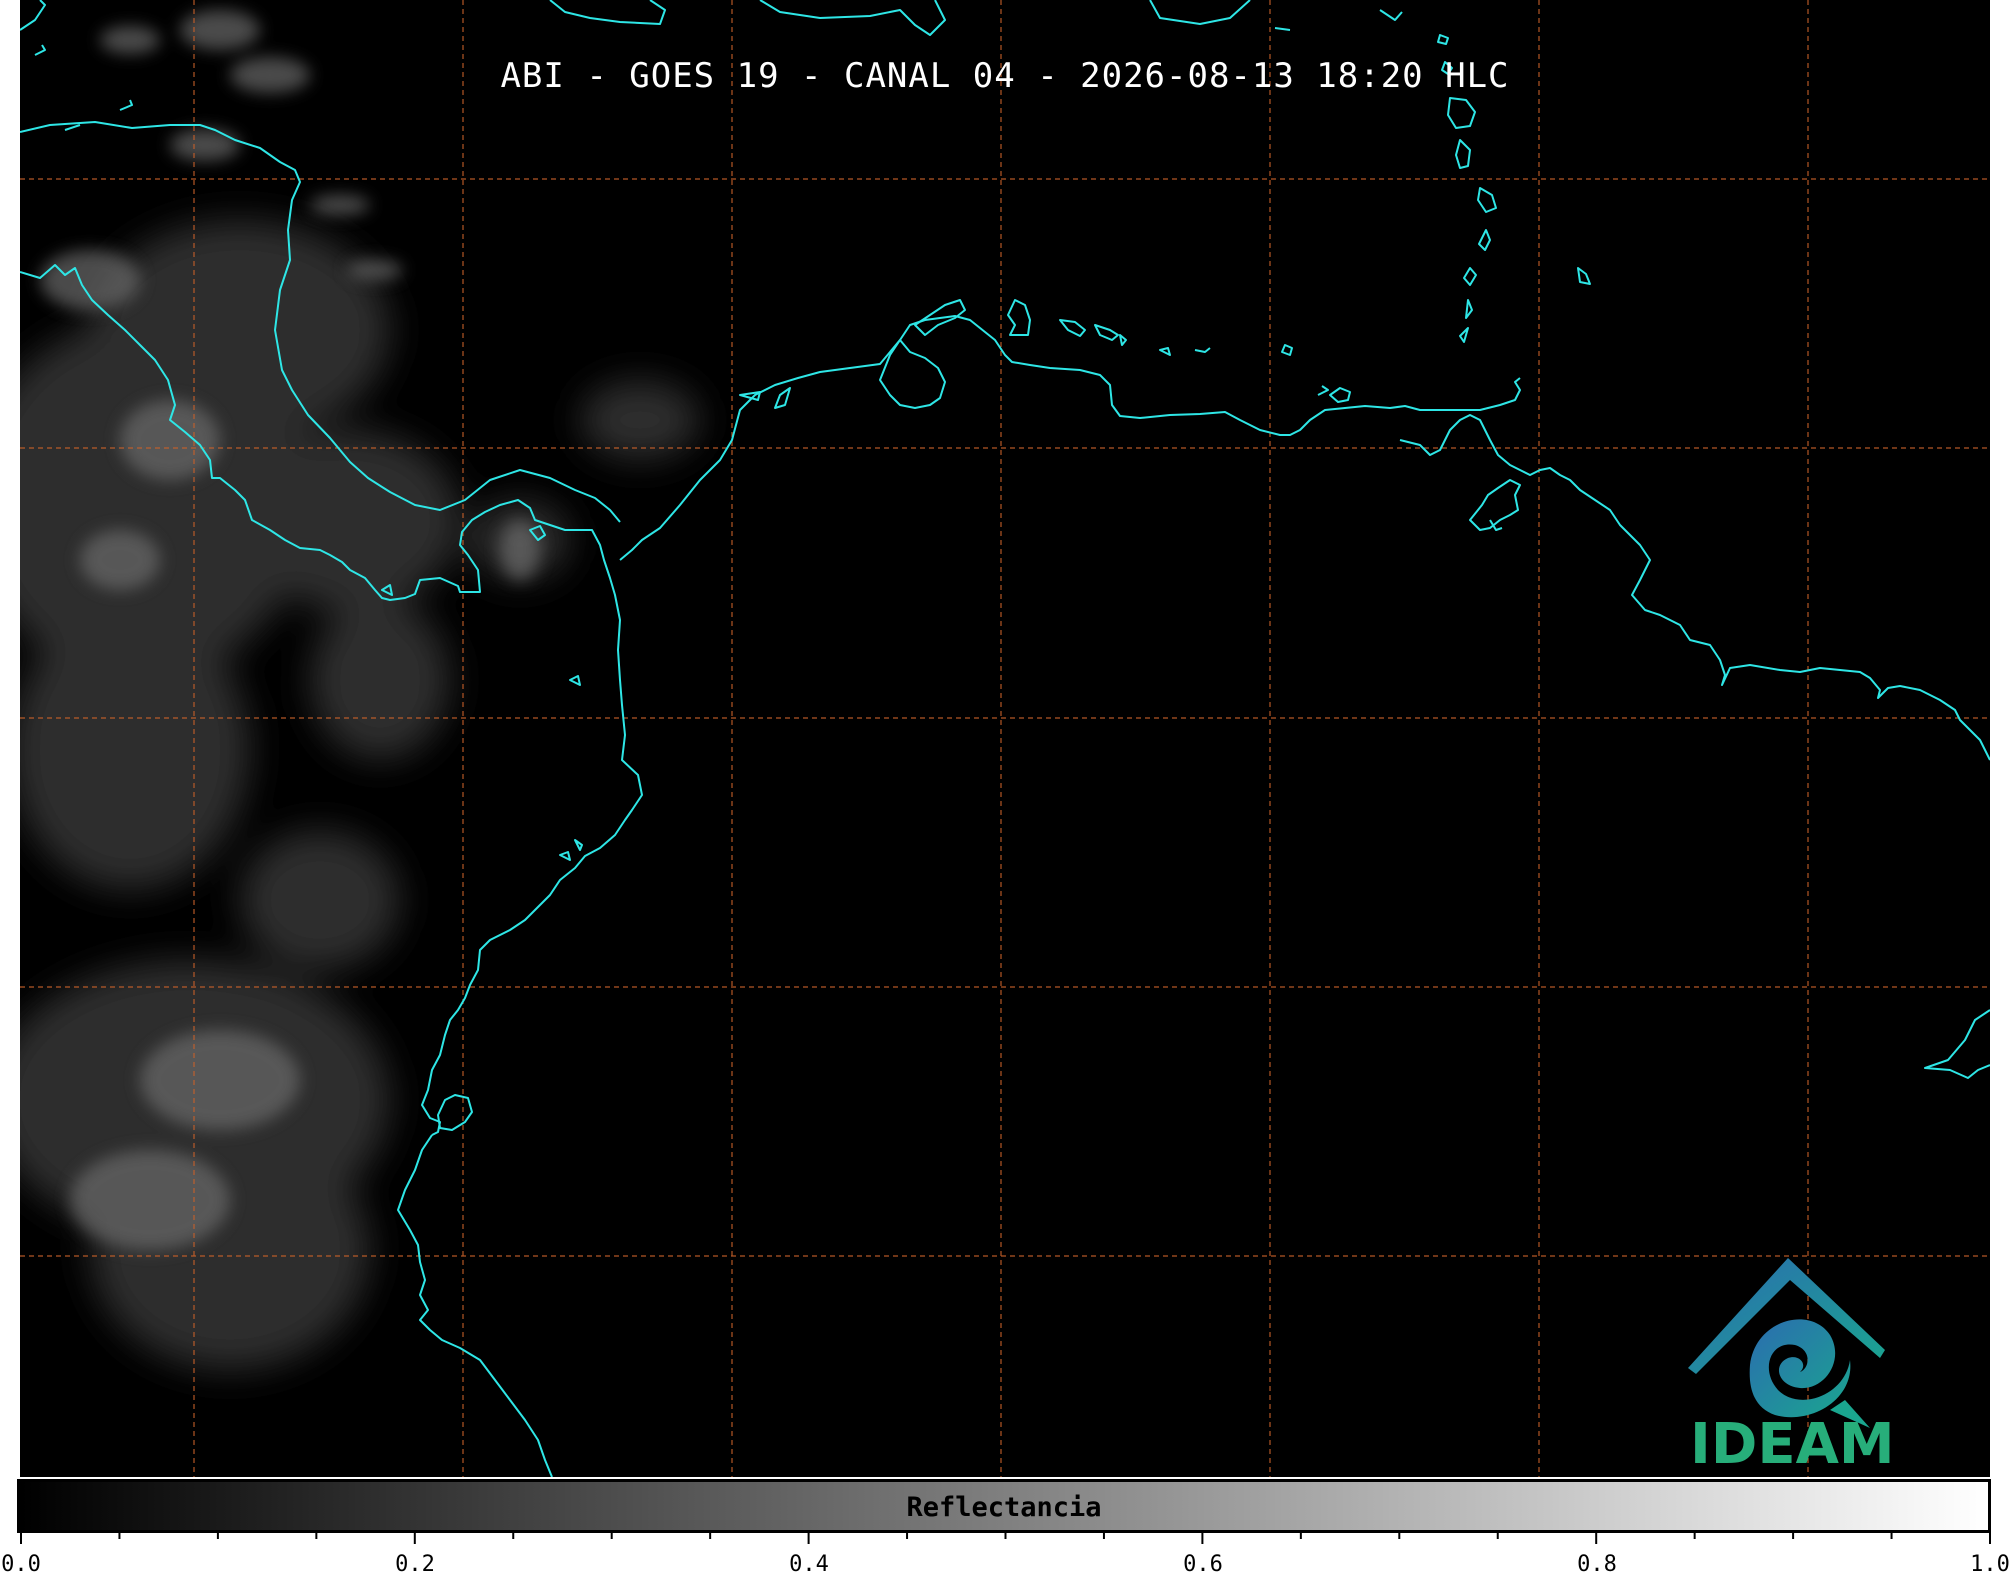  I want to click on colorbar-tick-label: 0.8, so click(1597, 1564).